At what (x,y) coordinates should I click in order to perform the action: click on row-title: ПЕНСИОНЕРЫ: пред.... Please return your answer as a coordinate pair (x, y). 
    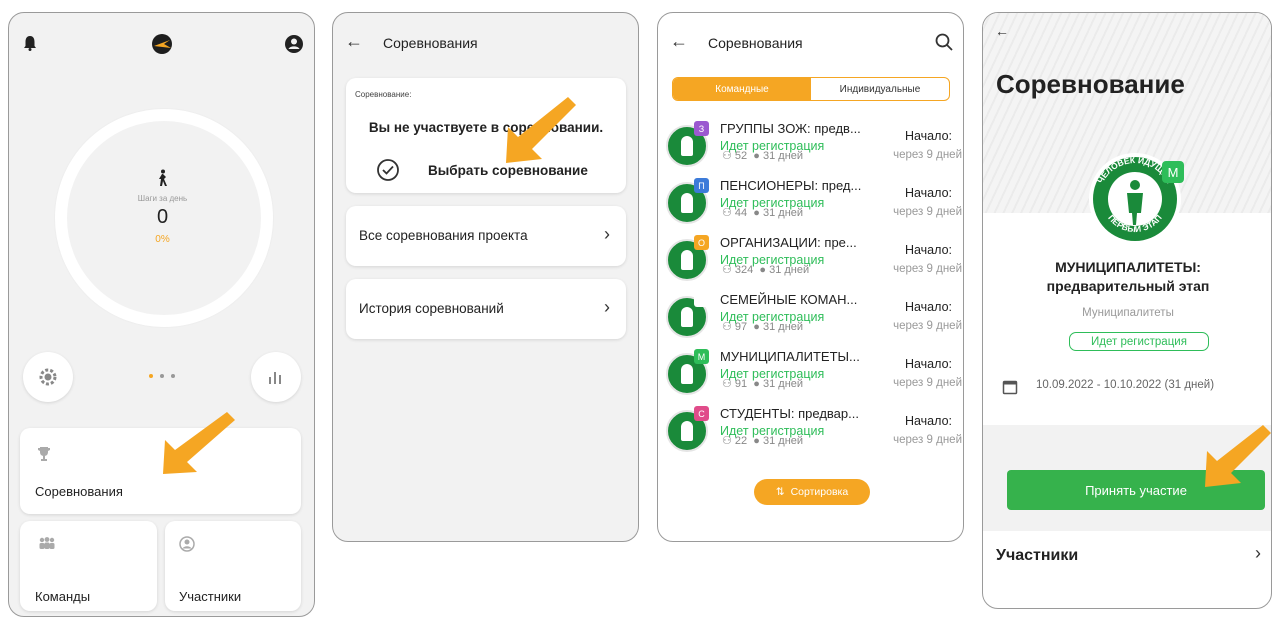
    Looking at the image, I should click on (791, 185).